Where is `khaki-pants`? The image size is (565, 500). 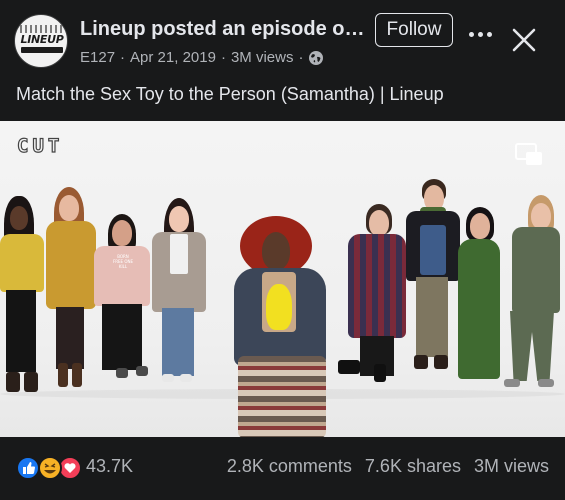
khaki-pants is located at coordinates (432, 317).